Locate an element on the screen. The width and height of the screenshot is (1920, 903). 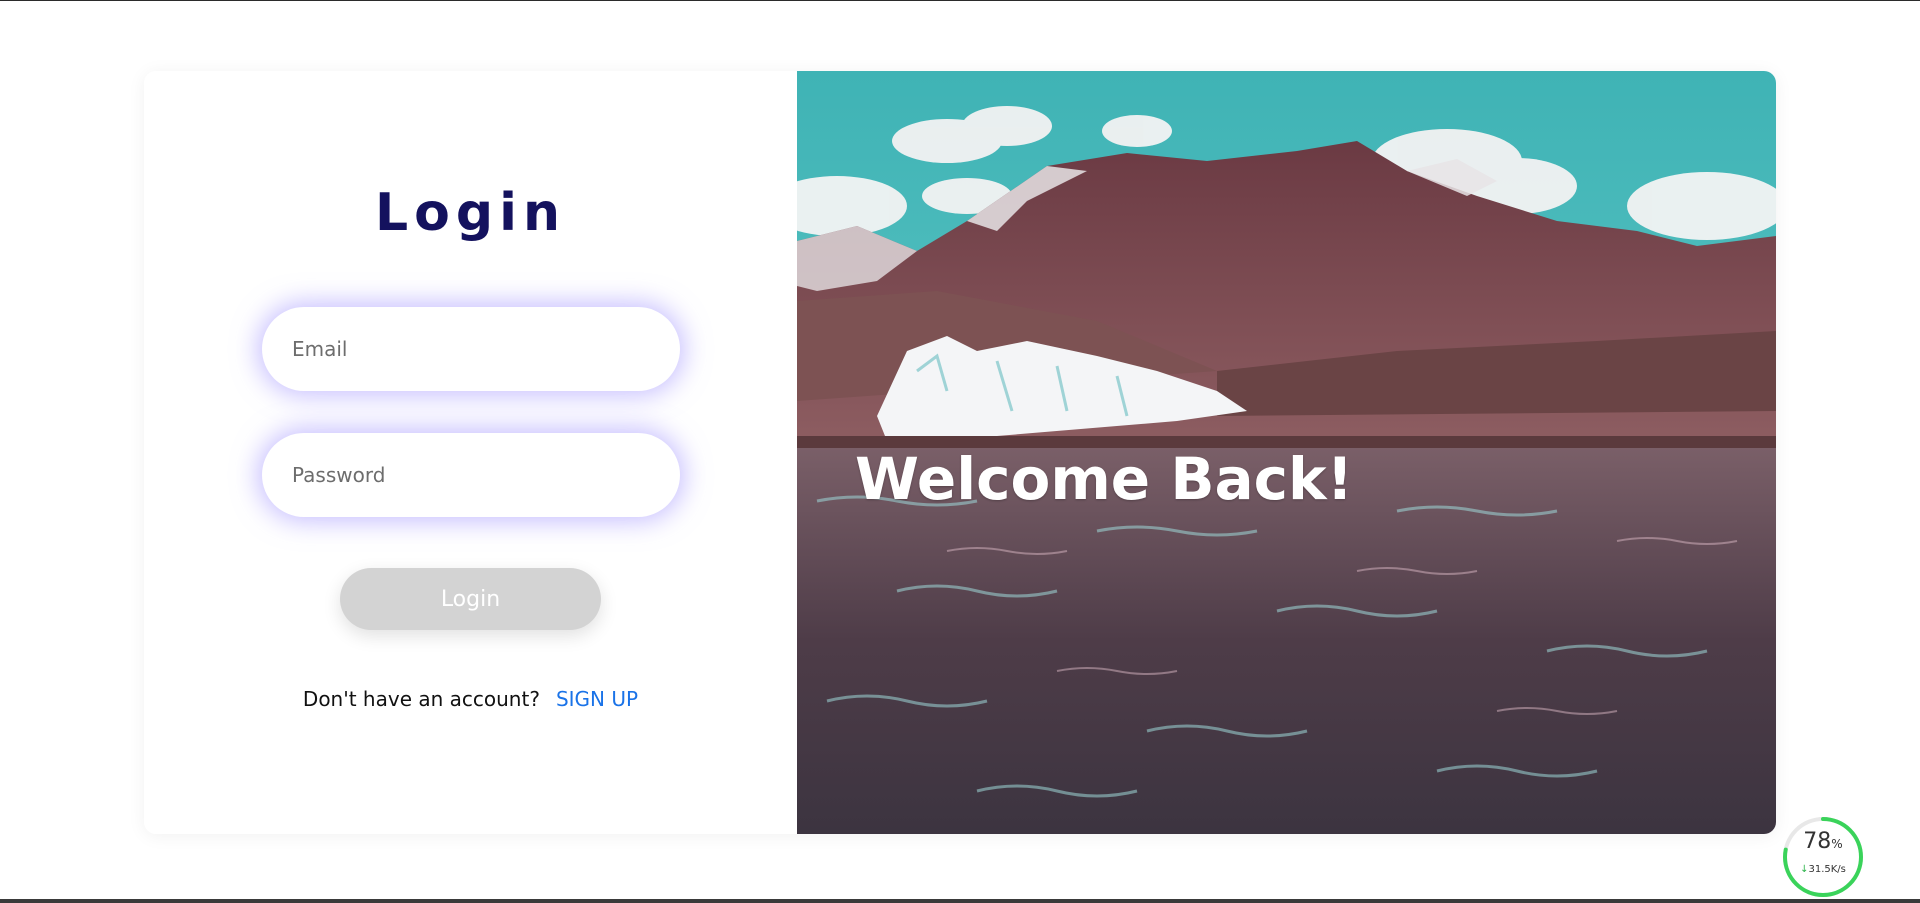
email-input is located at coordinates (471, 349).